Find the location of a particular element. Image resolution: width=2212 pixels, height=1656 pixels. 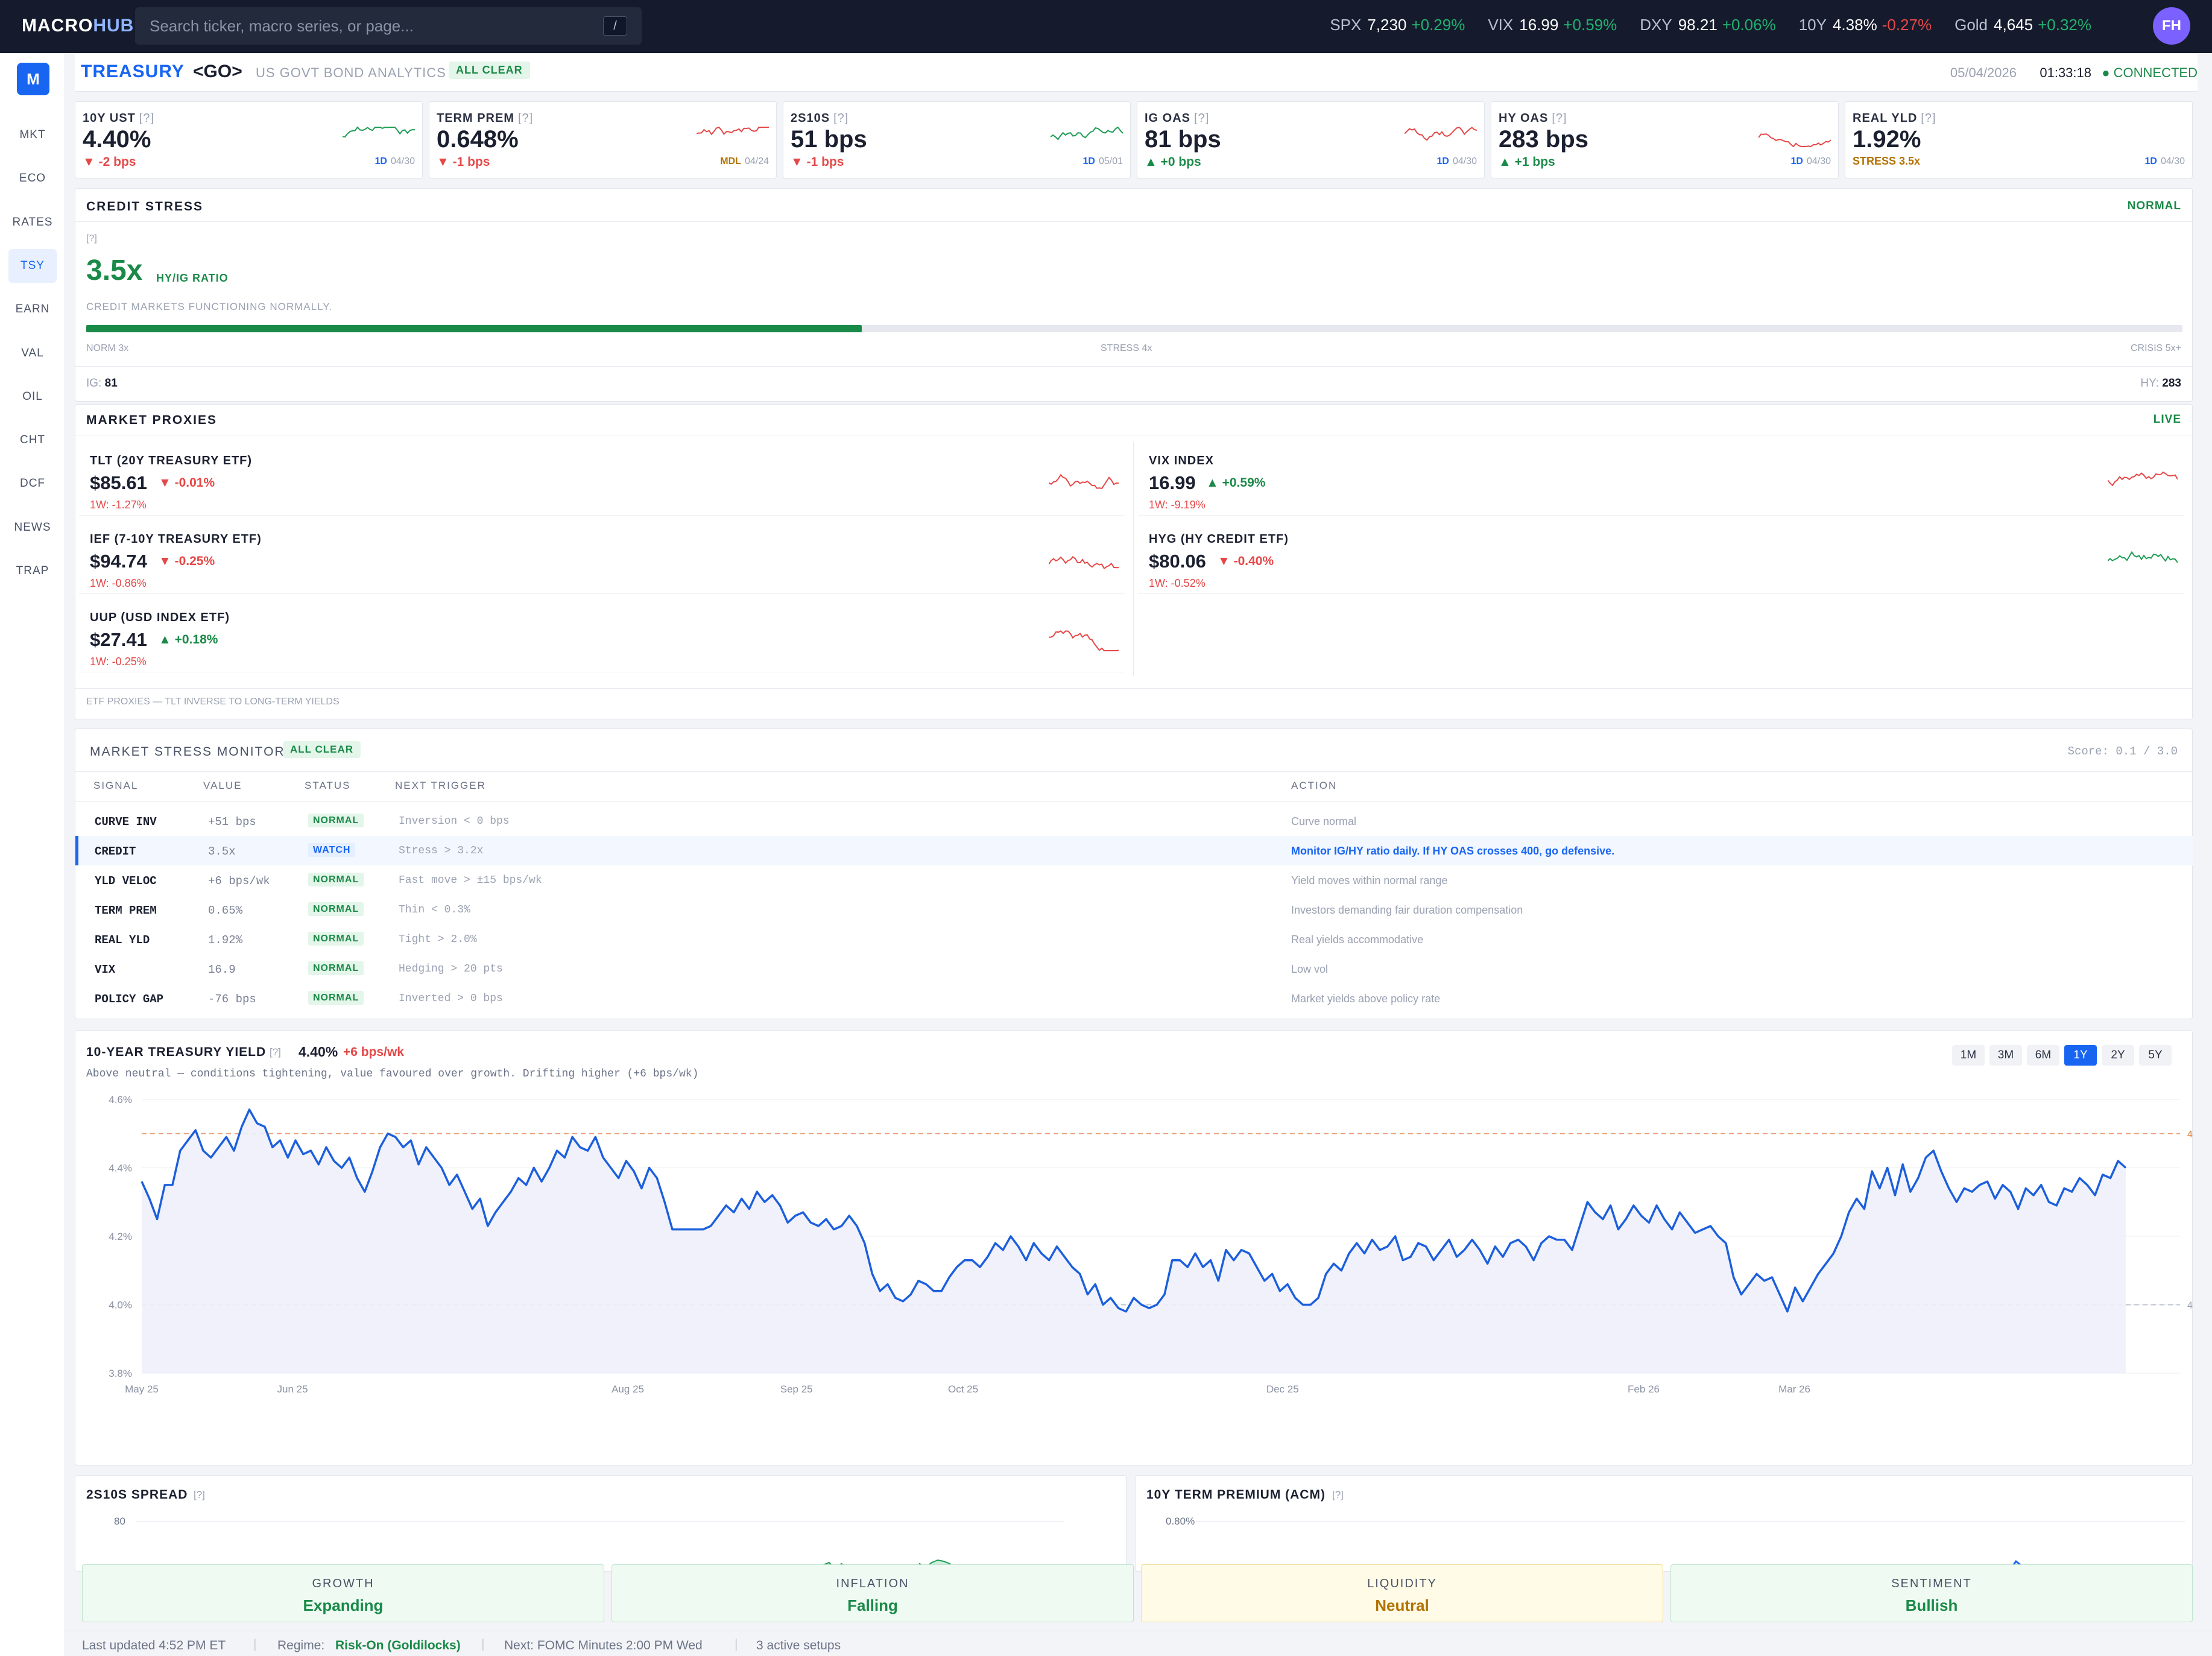

kpi-card-term-prem: TERM PREM [?] 0.648% ▼ -1 bps MDL 04/24 is located at coordinates (603, 140).